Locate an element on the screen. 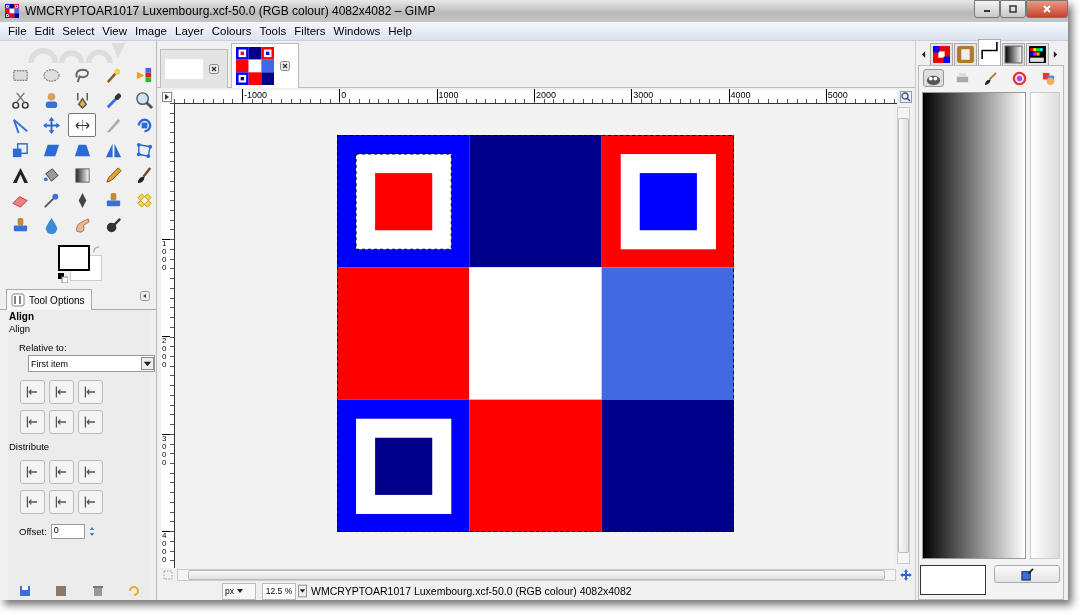  tool-options-icon is located at coordinates (18, 300).